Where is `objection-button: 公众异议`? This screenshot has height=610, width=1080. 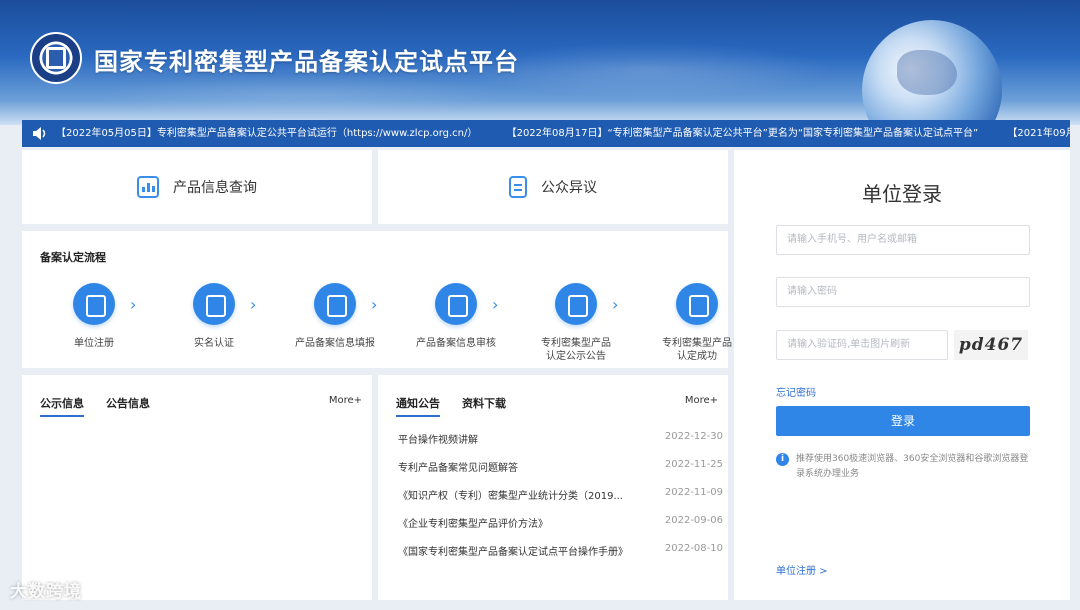 objection-button: 公众异议 is located at coordinates (553, 187).